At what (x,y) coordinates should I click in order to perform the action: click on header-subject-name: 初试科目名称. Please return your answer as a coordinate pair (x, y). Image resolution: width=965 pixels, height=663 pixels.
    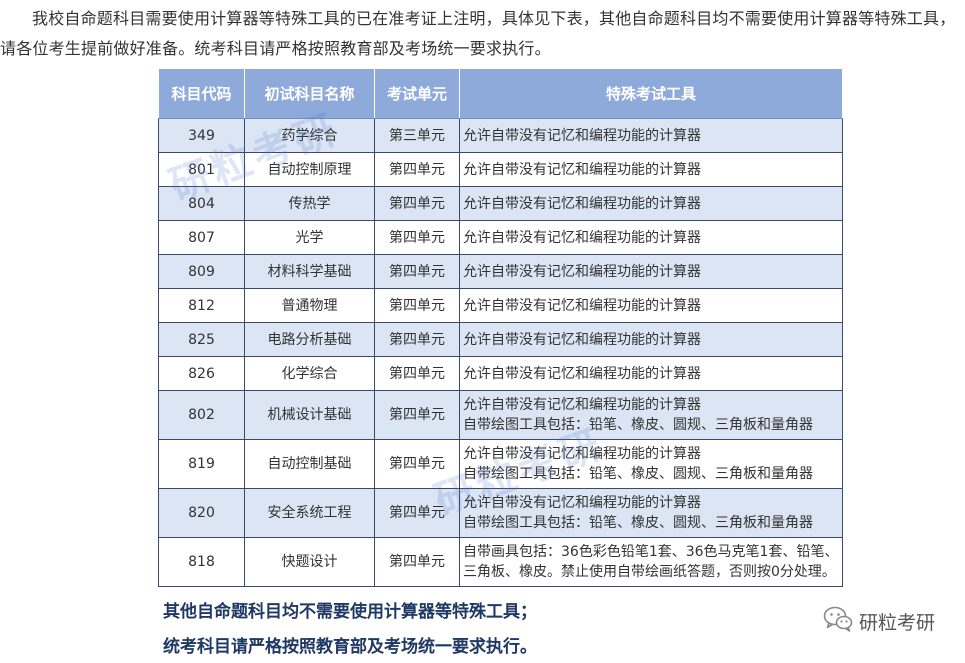
    Looking at the image, I should click on (309, 93).